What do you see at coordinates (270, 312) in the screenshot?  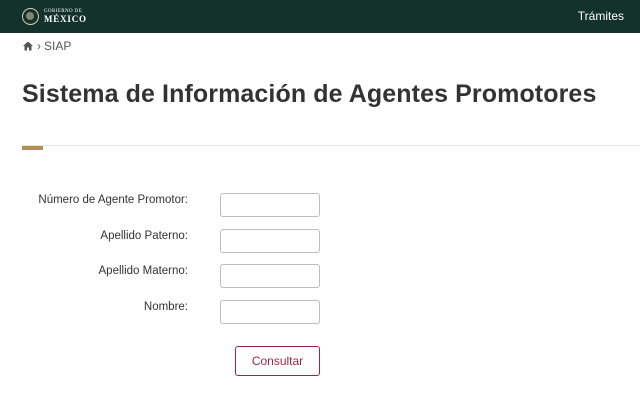 I see `name-input` at bounding box center [270, 312].